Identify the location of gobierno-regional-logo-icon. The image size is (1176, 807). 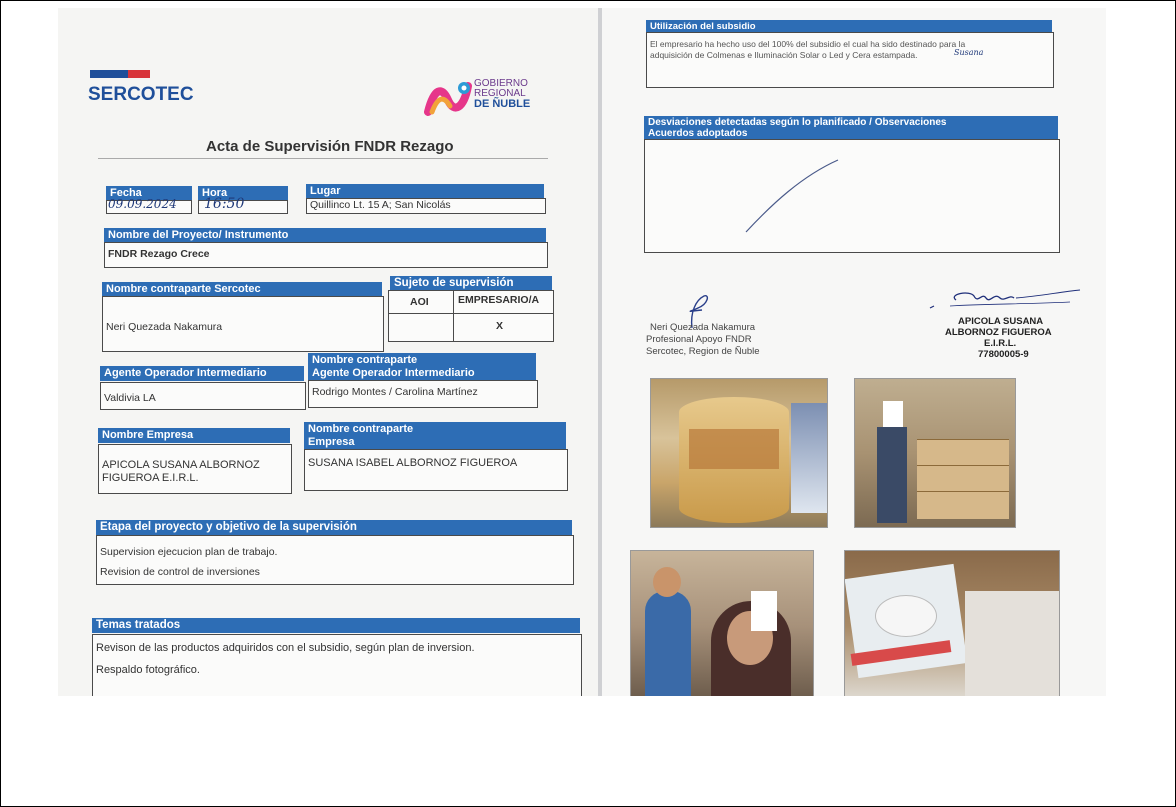
(448, 99).